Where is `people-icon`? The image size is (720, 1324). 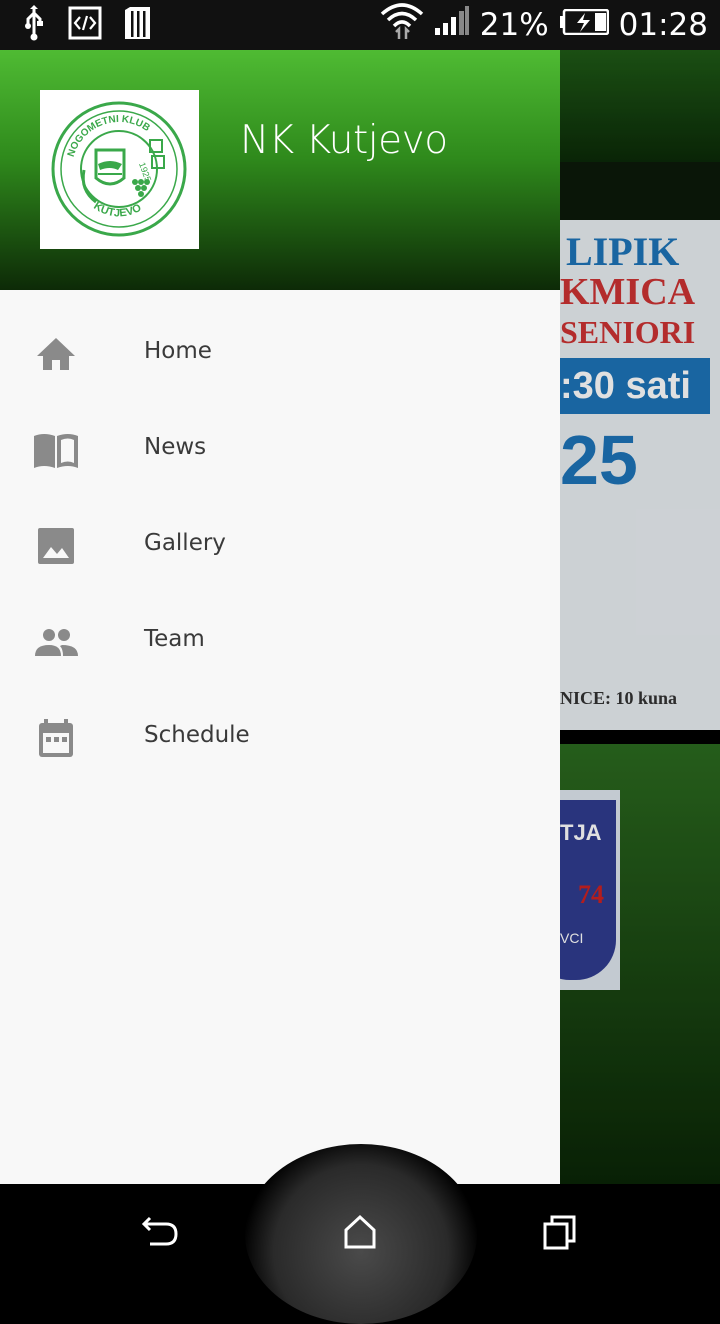 people-icon is located at coordinates (56, 642).